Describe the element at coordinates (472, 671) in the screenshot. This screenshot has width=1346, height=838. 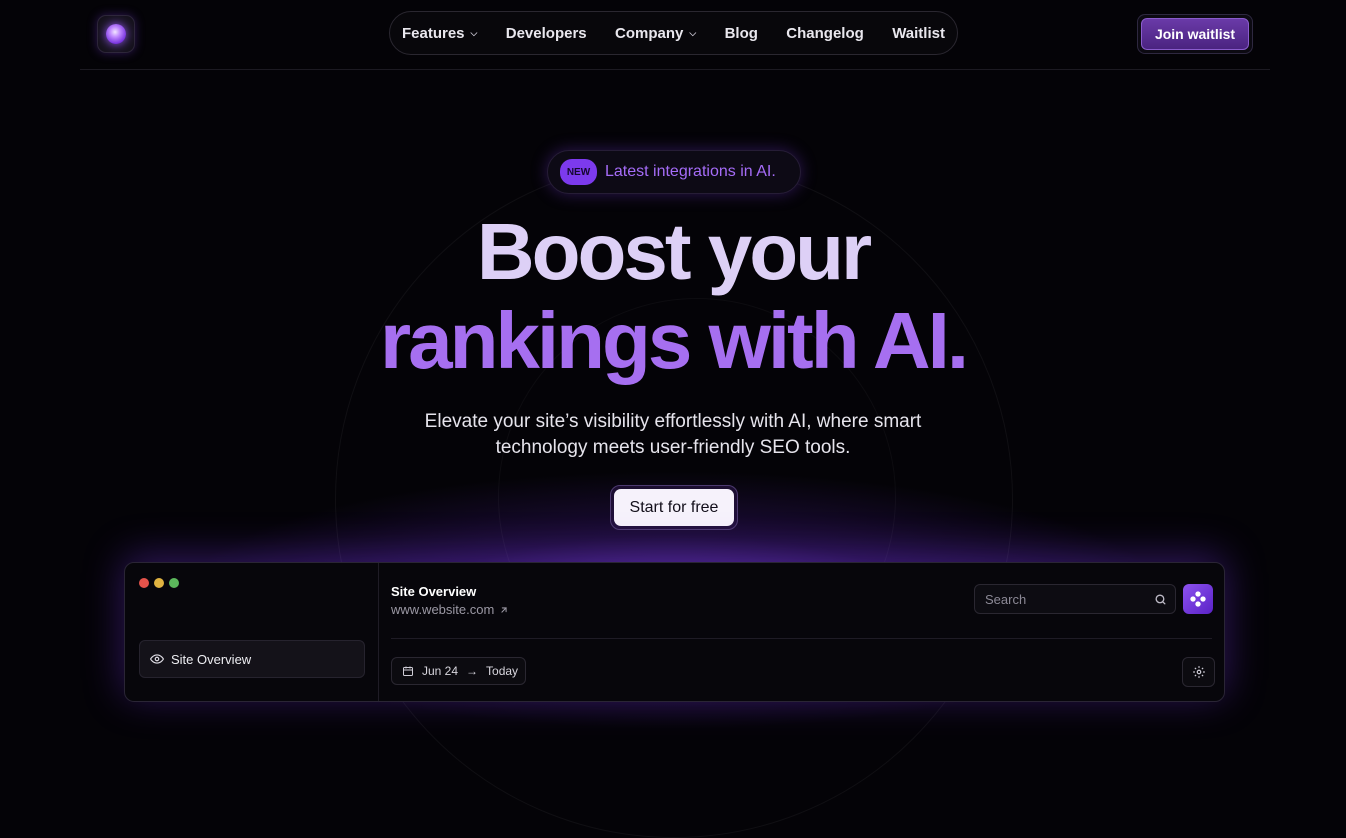
I see `arrow-right-icon: →` at that location.